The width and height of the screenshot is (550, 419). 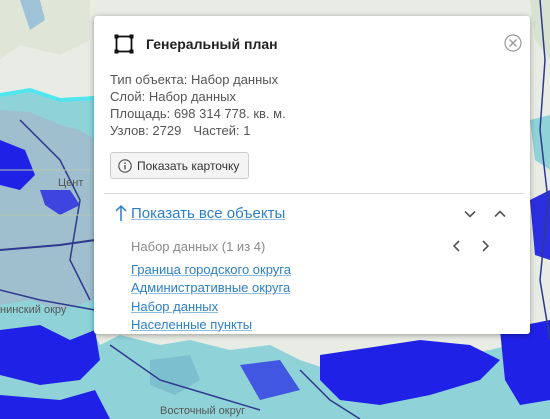 What do you see at coordinates (194, 79) in the screenshot?
I see `object-type: Тип объекта: Набор данных` at bounding box center [194, 79].